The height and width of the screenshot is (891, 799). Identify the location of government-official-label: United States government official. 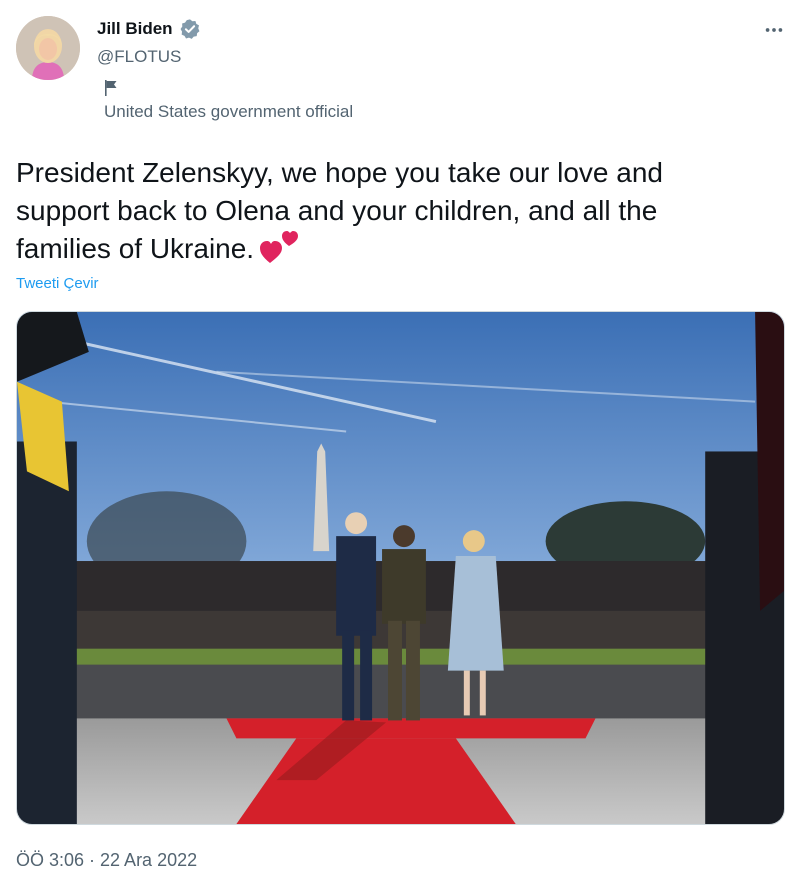
(228, 112).